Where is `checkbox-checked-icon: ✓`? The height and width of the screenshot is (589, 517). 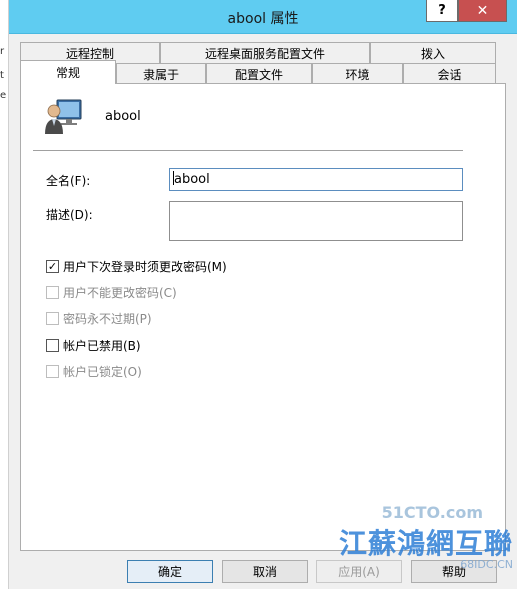
checkbox-checked-icon: ✓ is located at coordinates (52, 266).